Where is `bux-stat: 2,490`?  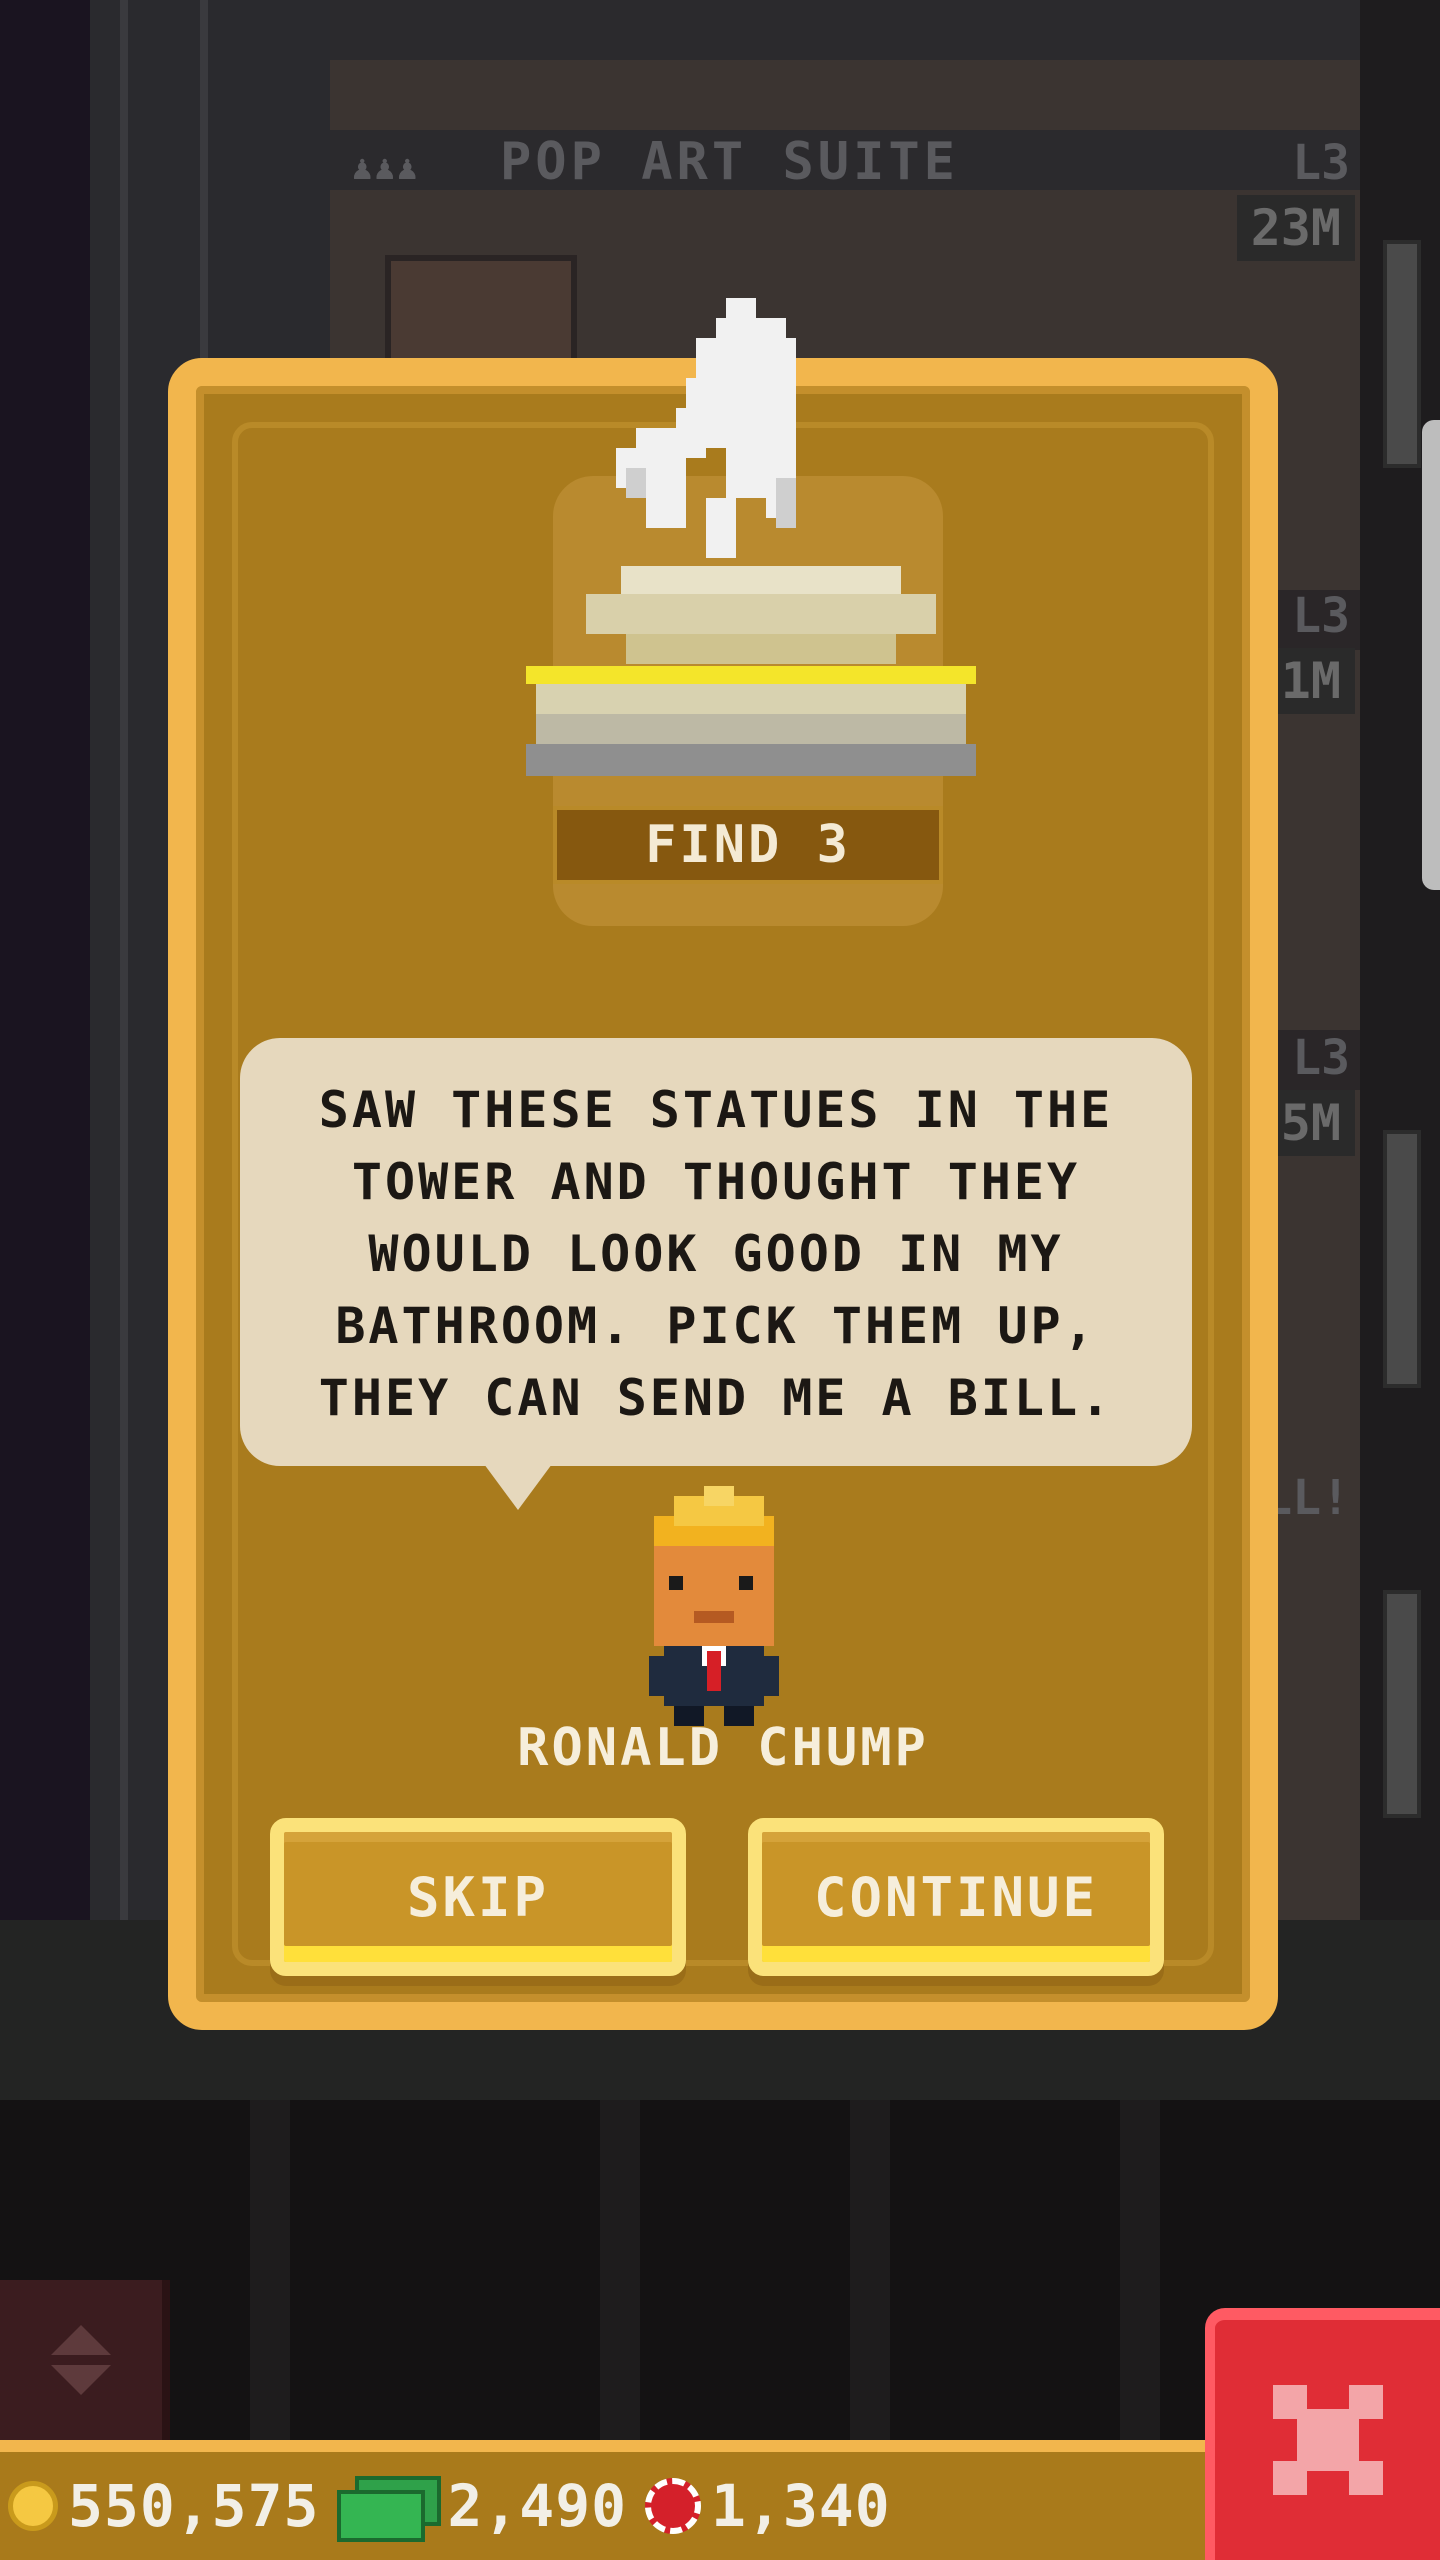
bux-stat: 2,490 is located at coordinates (482, 2507).